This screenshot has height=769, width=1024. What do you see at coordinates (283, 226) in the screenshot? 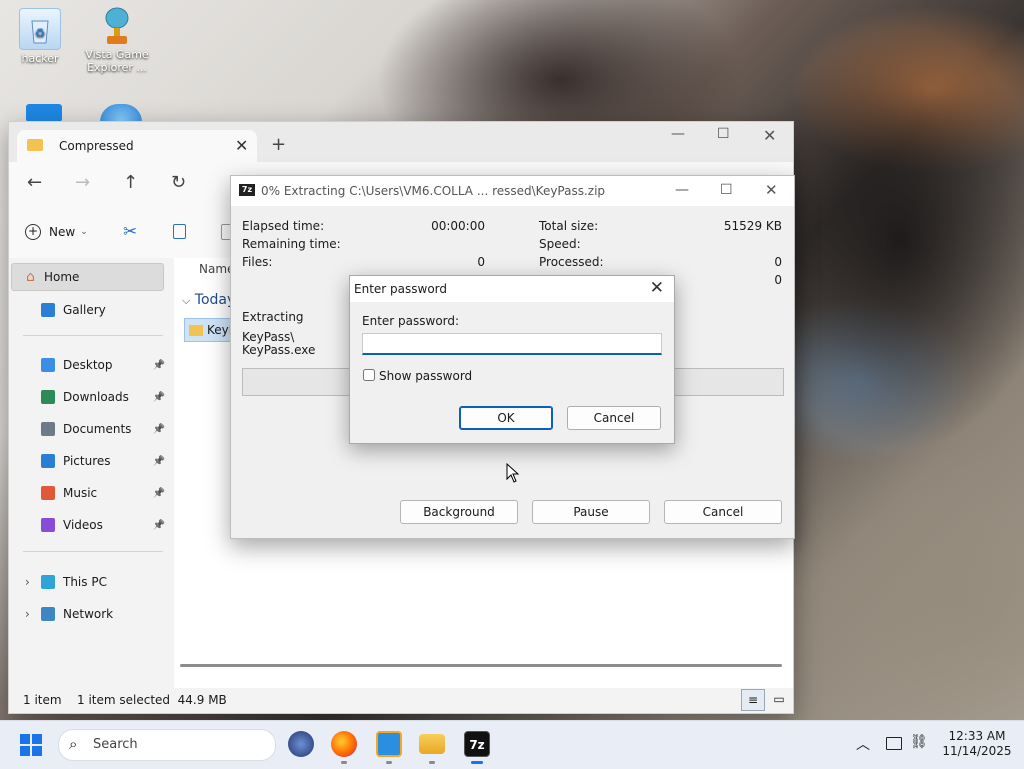
I see `elapsed-label: Elapsed time:` at bounding box center [283, 226].